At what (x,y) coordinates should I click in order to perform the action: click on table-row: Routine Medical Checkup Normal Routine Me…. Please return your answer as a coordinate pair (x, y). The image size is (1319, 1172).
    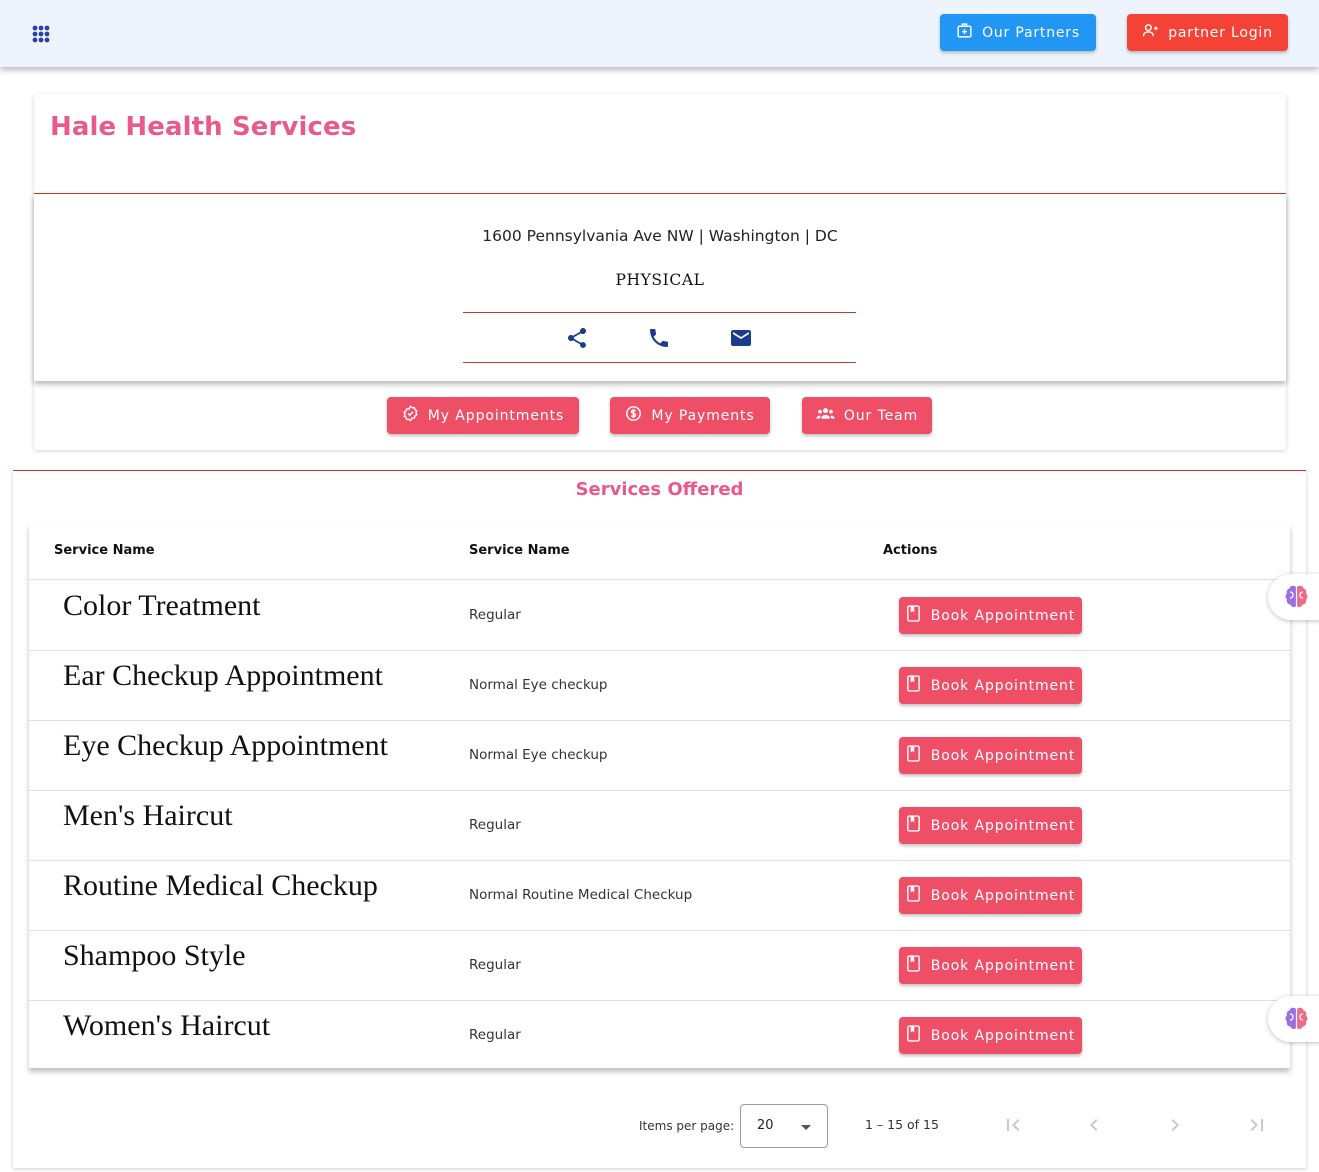
    Looking at the image, I should click on (659, 896).